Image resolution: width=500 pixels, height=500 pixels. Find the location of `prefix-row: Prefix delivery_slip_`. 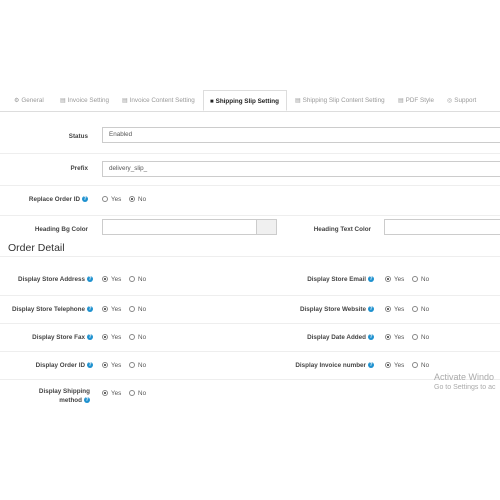

prefix-row: Prefix delivery_slip_ is located at coordinates (250, 168).